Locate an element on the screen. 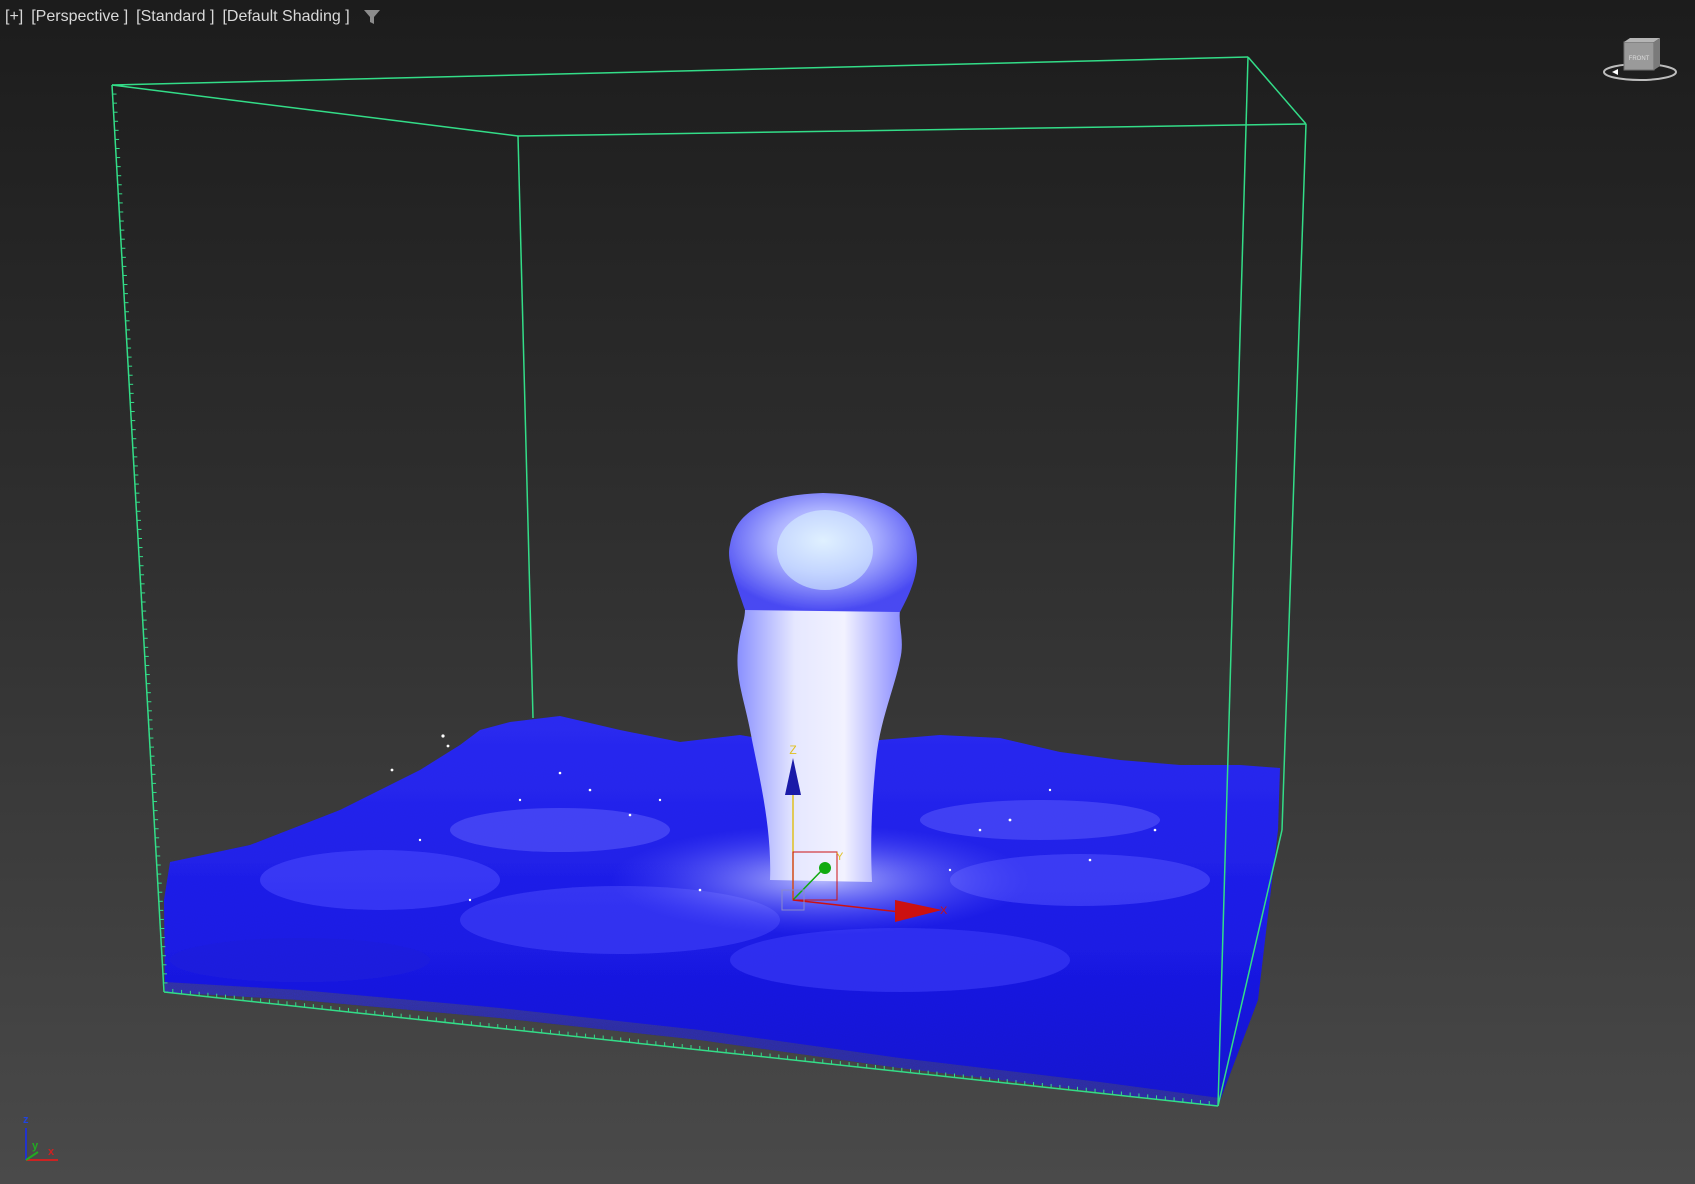  viewcube-face-label: FRONT is located at coordinates (1639, 59).